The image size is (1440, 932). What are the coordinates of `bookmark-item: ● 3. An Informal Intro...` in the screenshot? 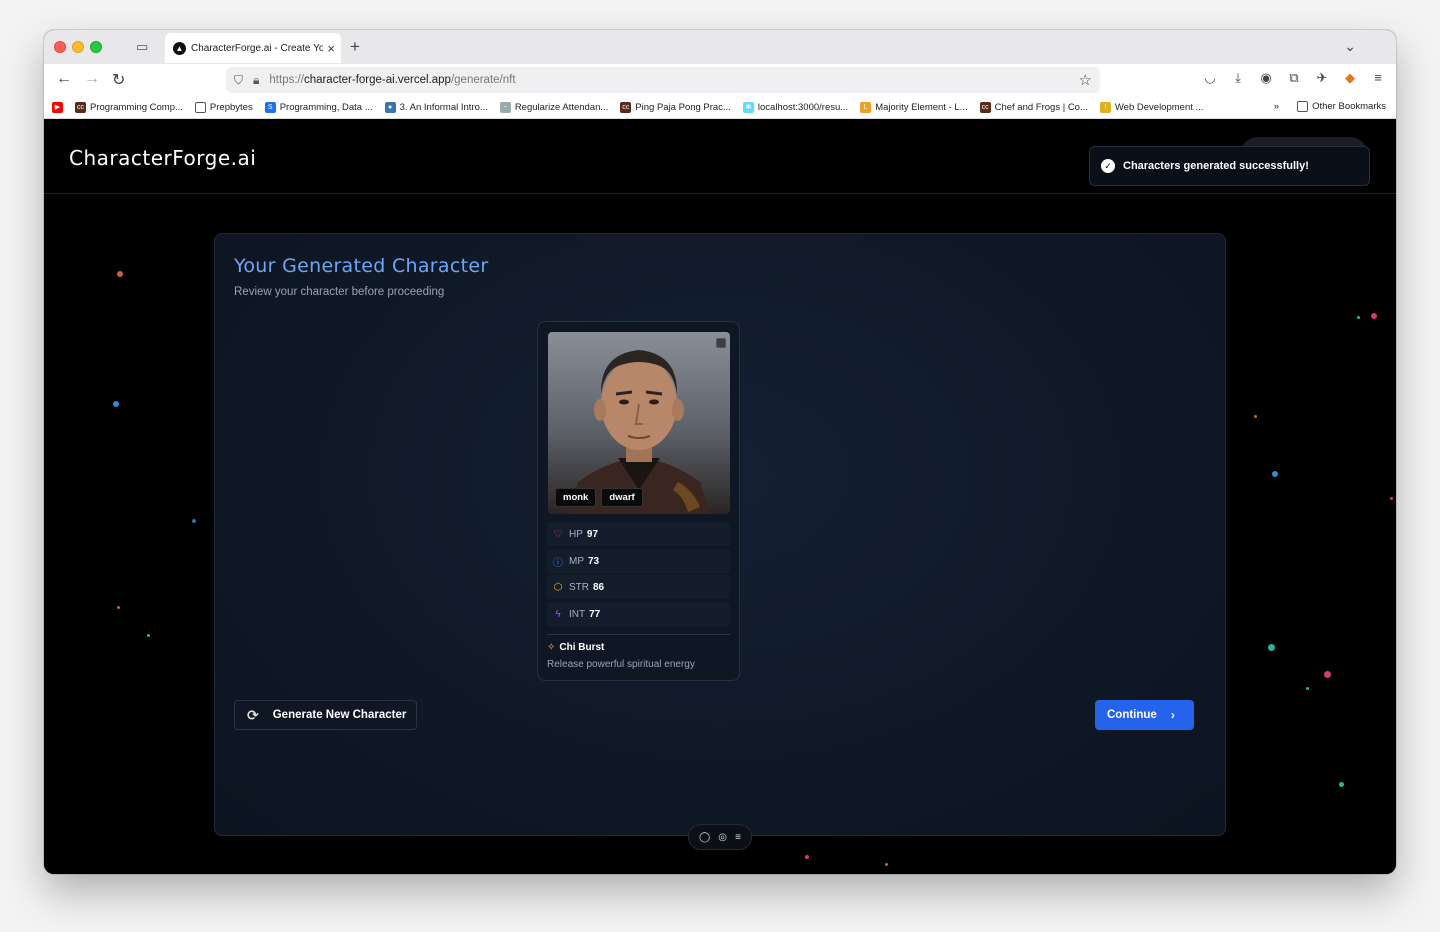 It's located at (436, 107).